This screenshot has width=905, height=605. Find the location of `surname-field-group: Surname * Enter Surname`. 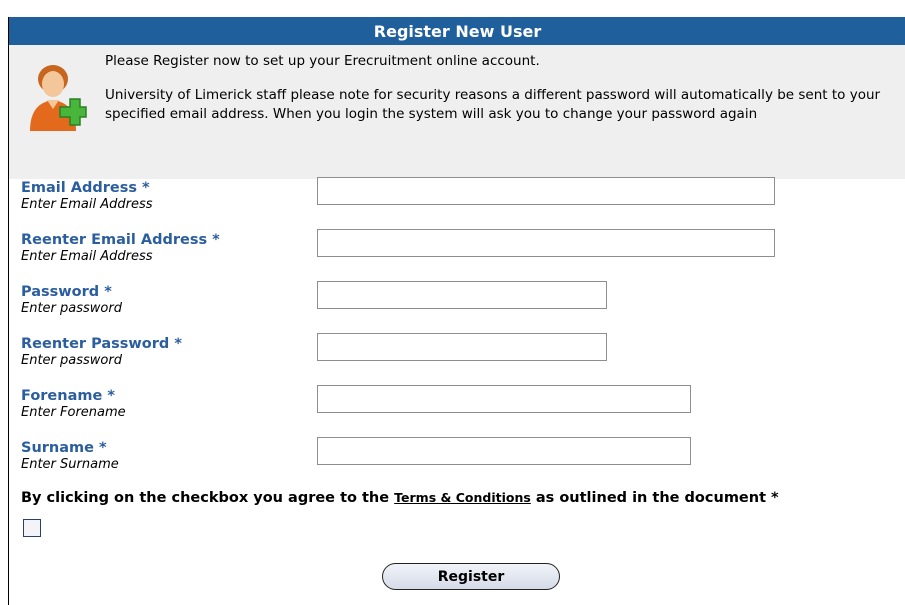

surname-field-group: Surname * Enter Surname is located at coordinates (70, 455).